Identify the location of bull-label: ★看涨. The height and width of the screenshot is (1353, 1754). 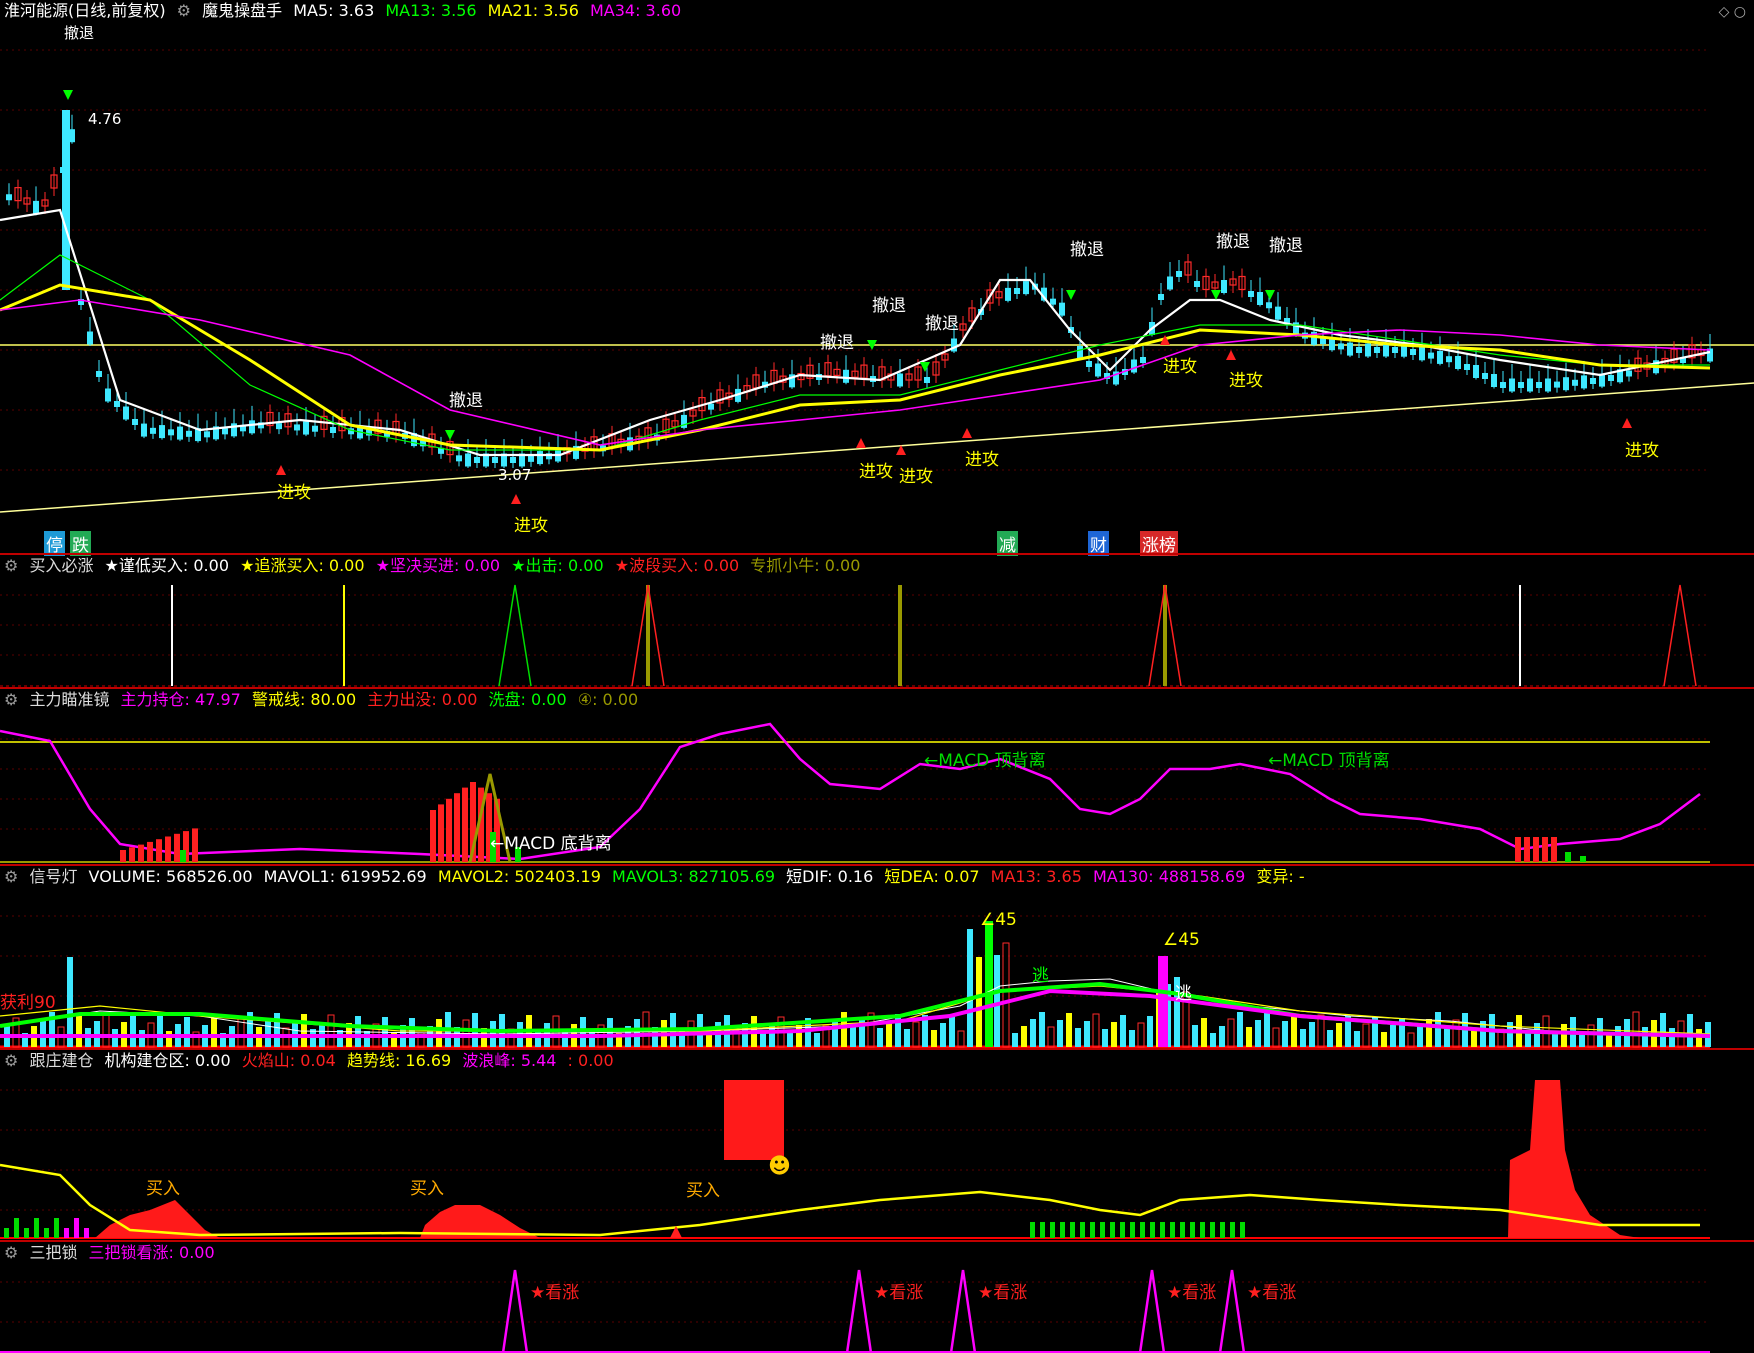
(1003, 1293).